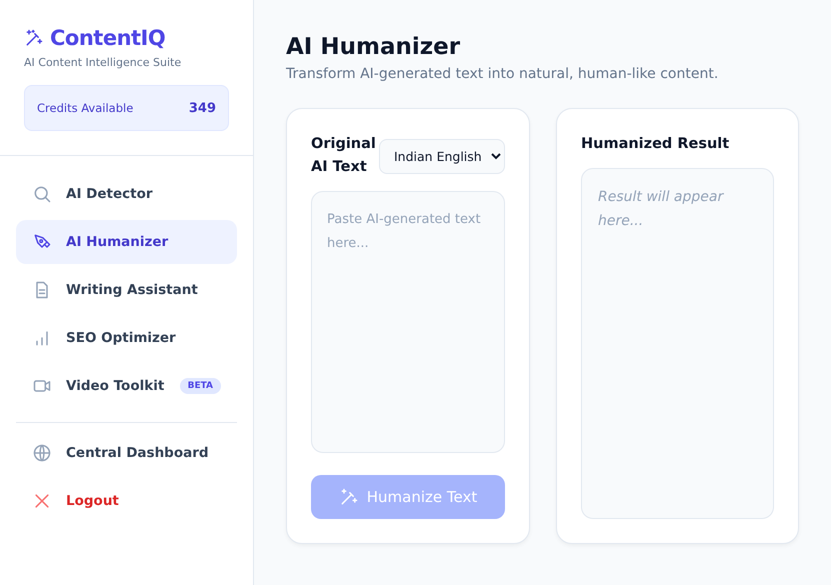 The width and height of the screenshot is (831, 585). I want to click on nav-item: Video Toolkit BETA, so click(126, 386).